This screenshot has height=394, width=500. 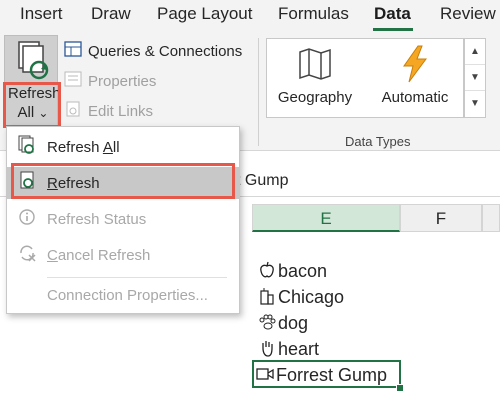 What do you see at coordinates (111, 14) in the screenshot?
I see `tab-draw: Draw` at bounding box center [111, 14].